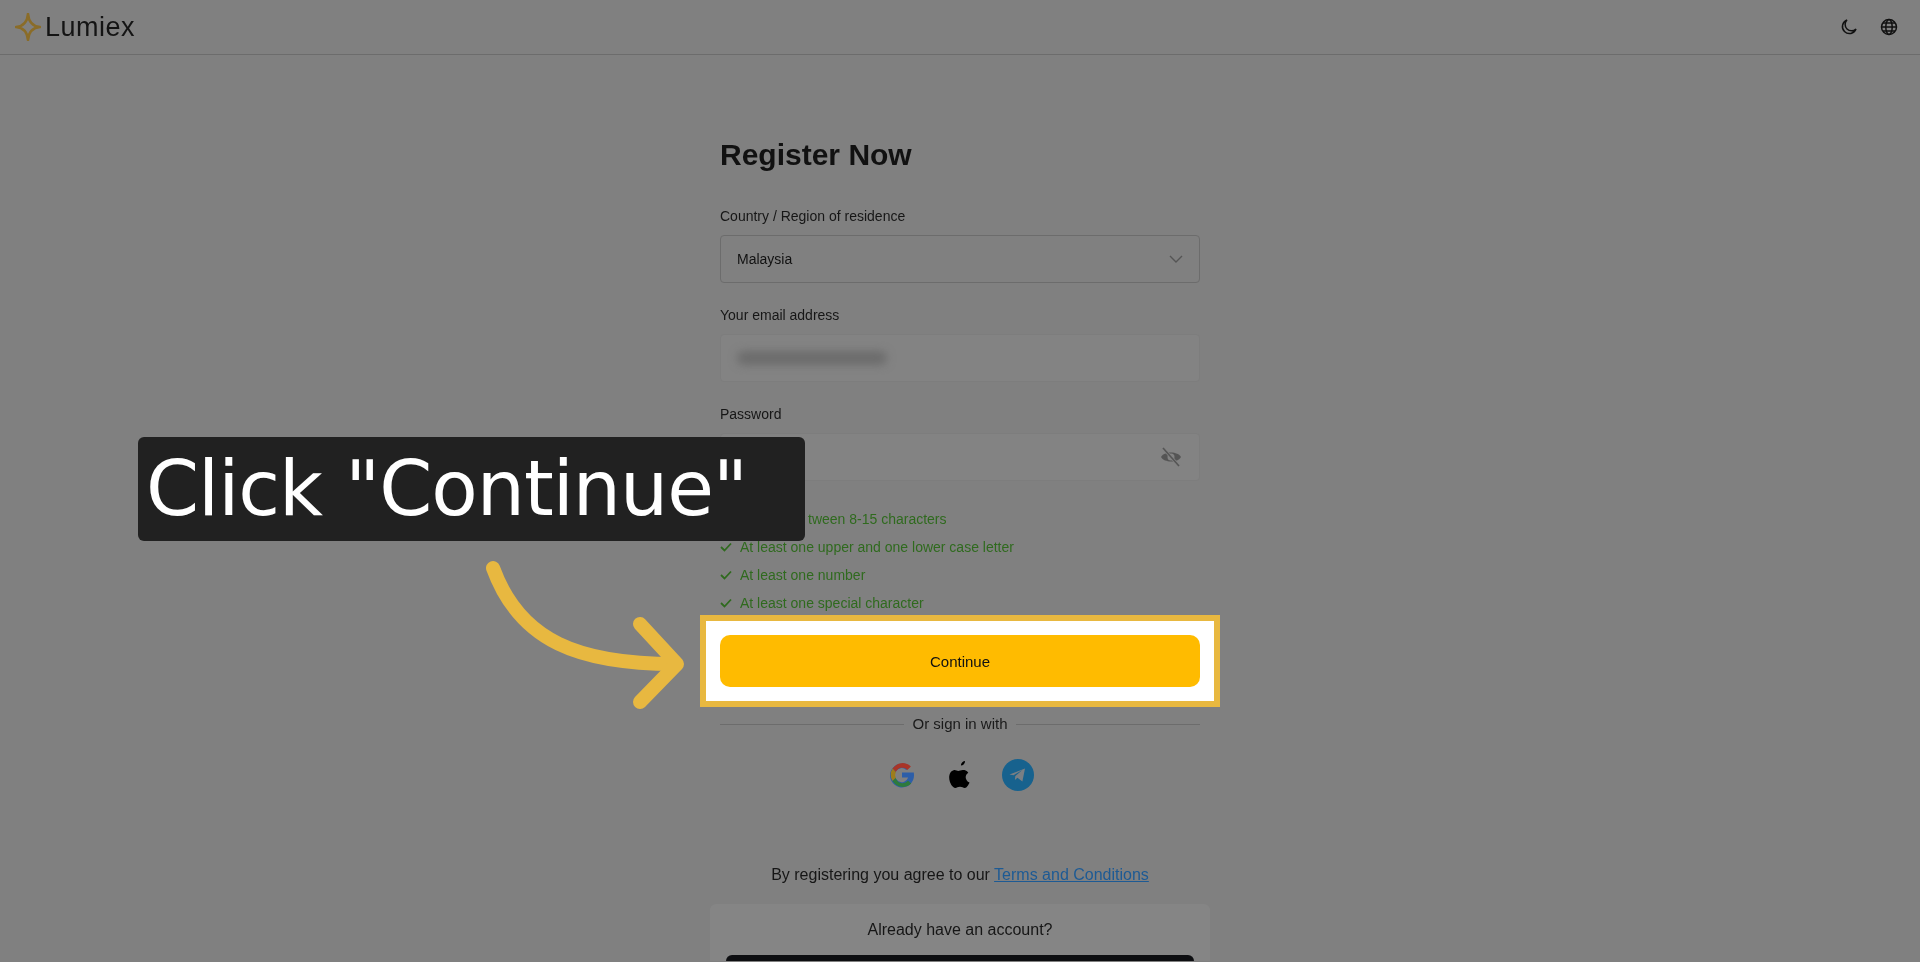 Image resolution: width=1920 pixels, height=962 pixels. I want to click on field-label: Password, so click(751, 414).